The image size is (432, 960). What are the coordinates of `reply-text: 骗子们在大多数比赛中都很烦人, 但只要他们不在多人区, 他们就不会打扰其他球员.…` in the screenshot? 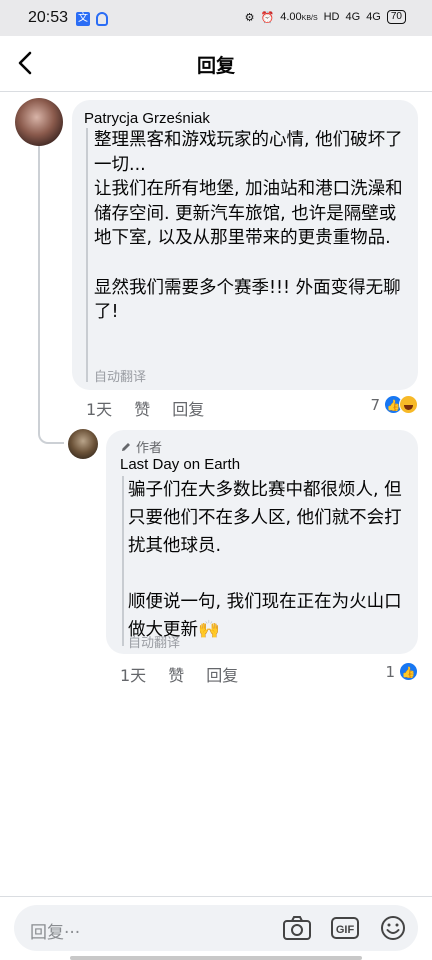 It's located at (265, 560).